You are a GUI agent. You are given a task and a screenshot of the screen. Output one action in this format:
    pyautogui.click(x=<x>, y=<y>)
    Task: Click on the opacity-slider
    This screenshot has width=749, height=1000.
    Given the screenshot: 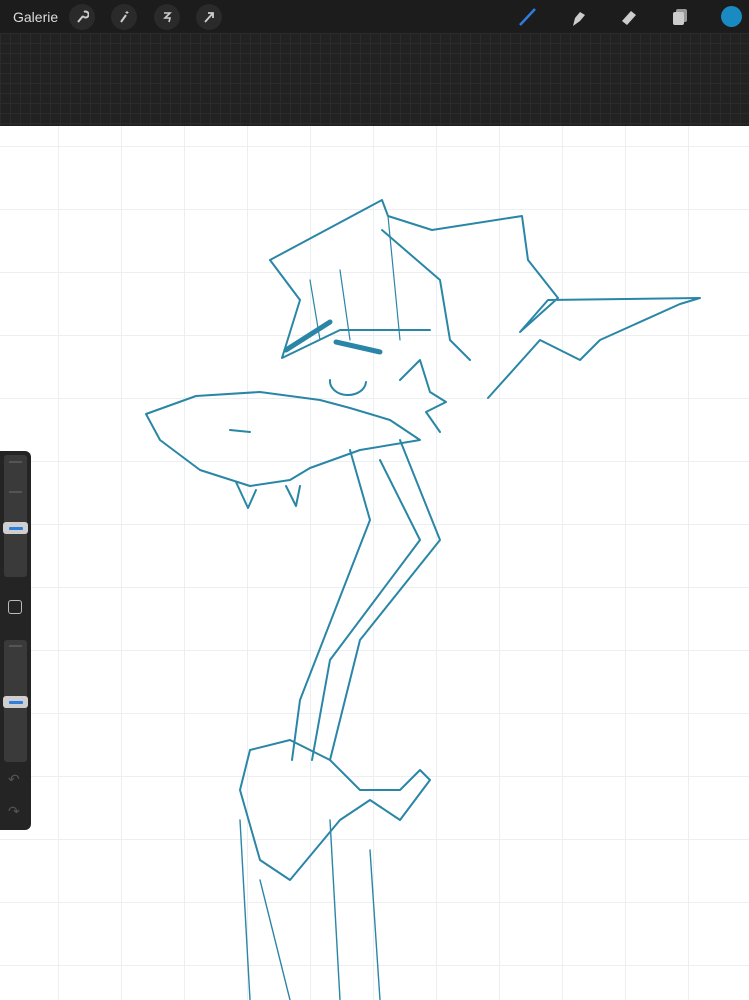 What is the action you would take?
    pyautogui.click(x=15, y=701)
    